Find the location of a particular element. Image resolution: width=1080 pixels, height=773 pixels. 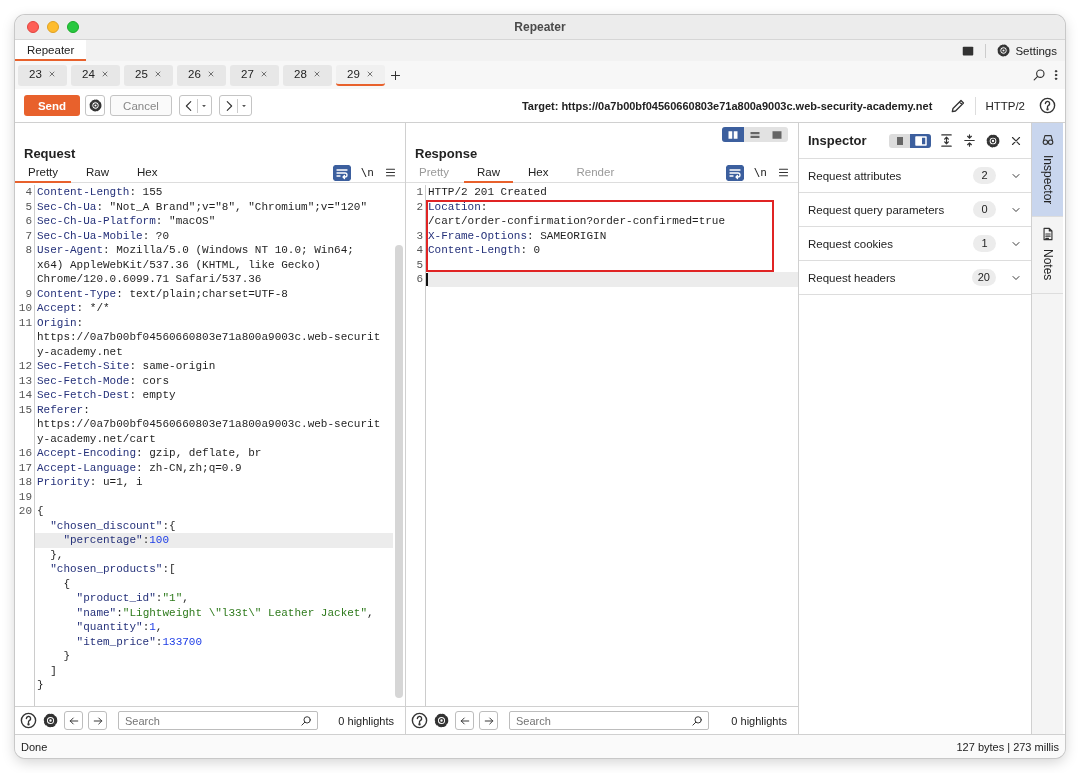

window-close-button is located at coordinates (33, 27).